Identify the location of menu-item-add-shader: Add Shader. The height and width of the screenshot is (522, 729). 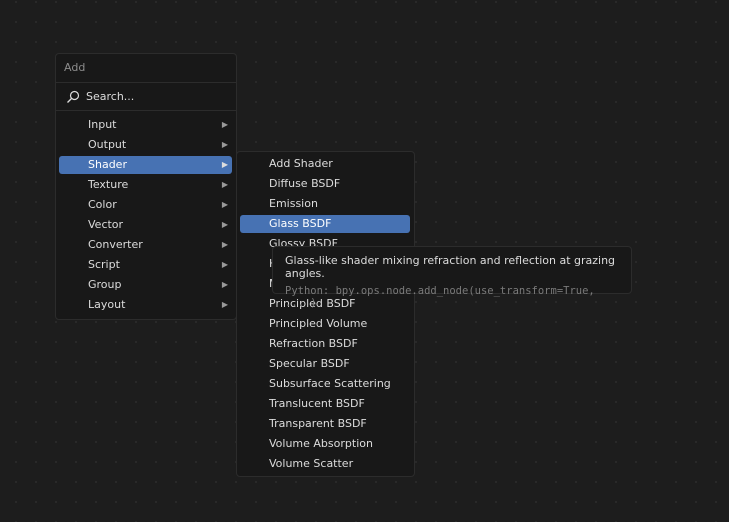
(325, 164).